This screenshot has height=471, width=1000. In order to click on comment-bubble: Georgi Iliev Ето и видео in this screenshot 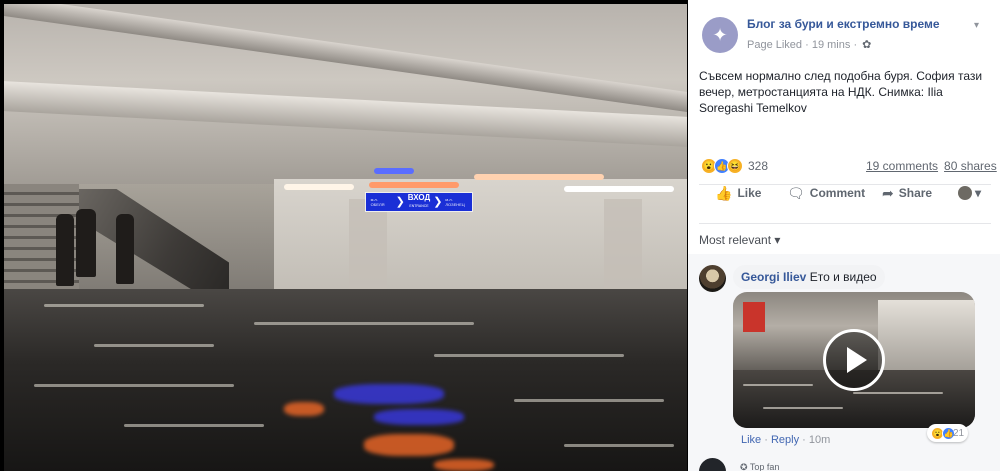, I will do `click(809, 277)`.